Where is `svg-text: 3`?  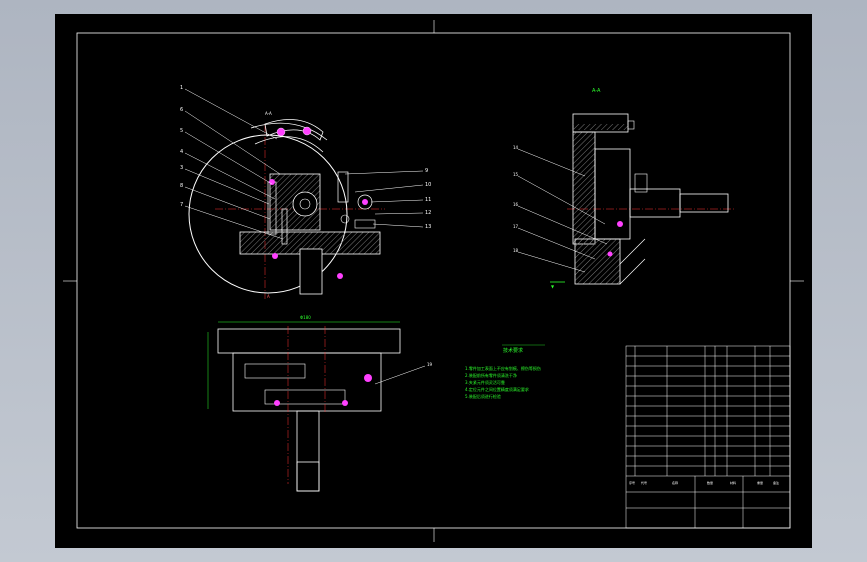
svg-text: 3 is located at coordinates (181, 168).